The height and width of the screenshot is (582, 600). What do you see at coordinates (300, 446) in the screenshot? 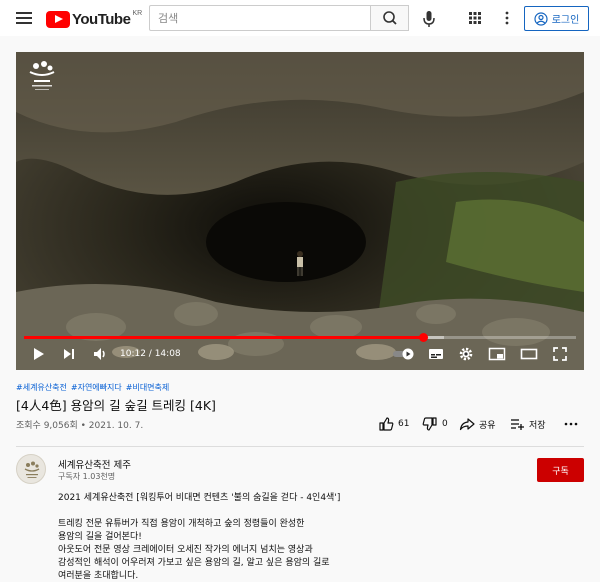
I see `divider` at bounding box center [300, 446].